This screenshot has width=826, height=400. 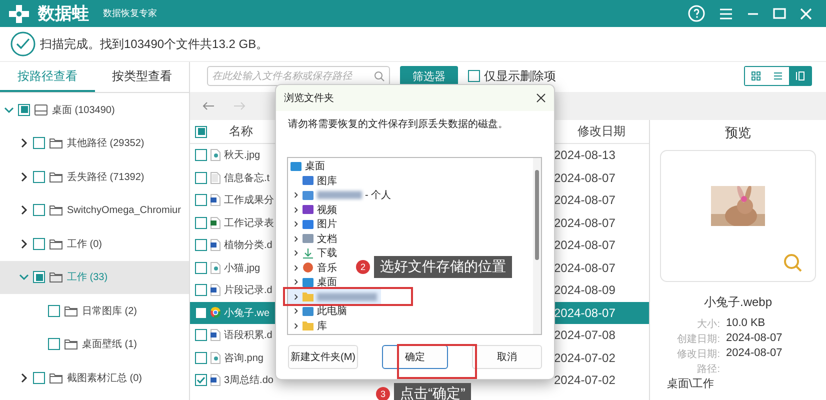 I want to click on file-name: 秋天.jpg, so click(x=242, y=155).